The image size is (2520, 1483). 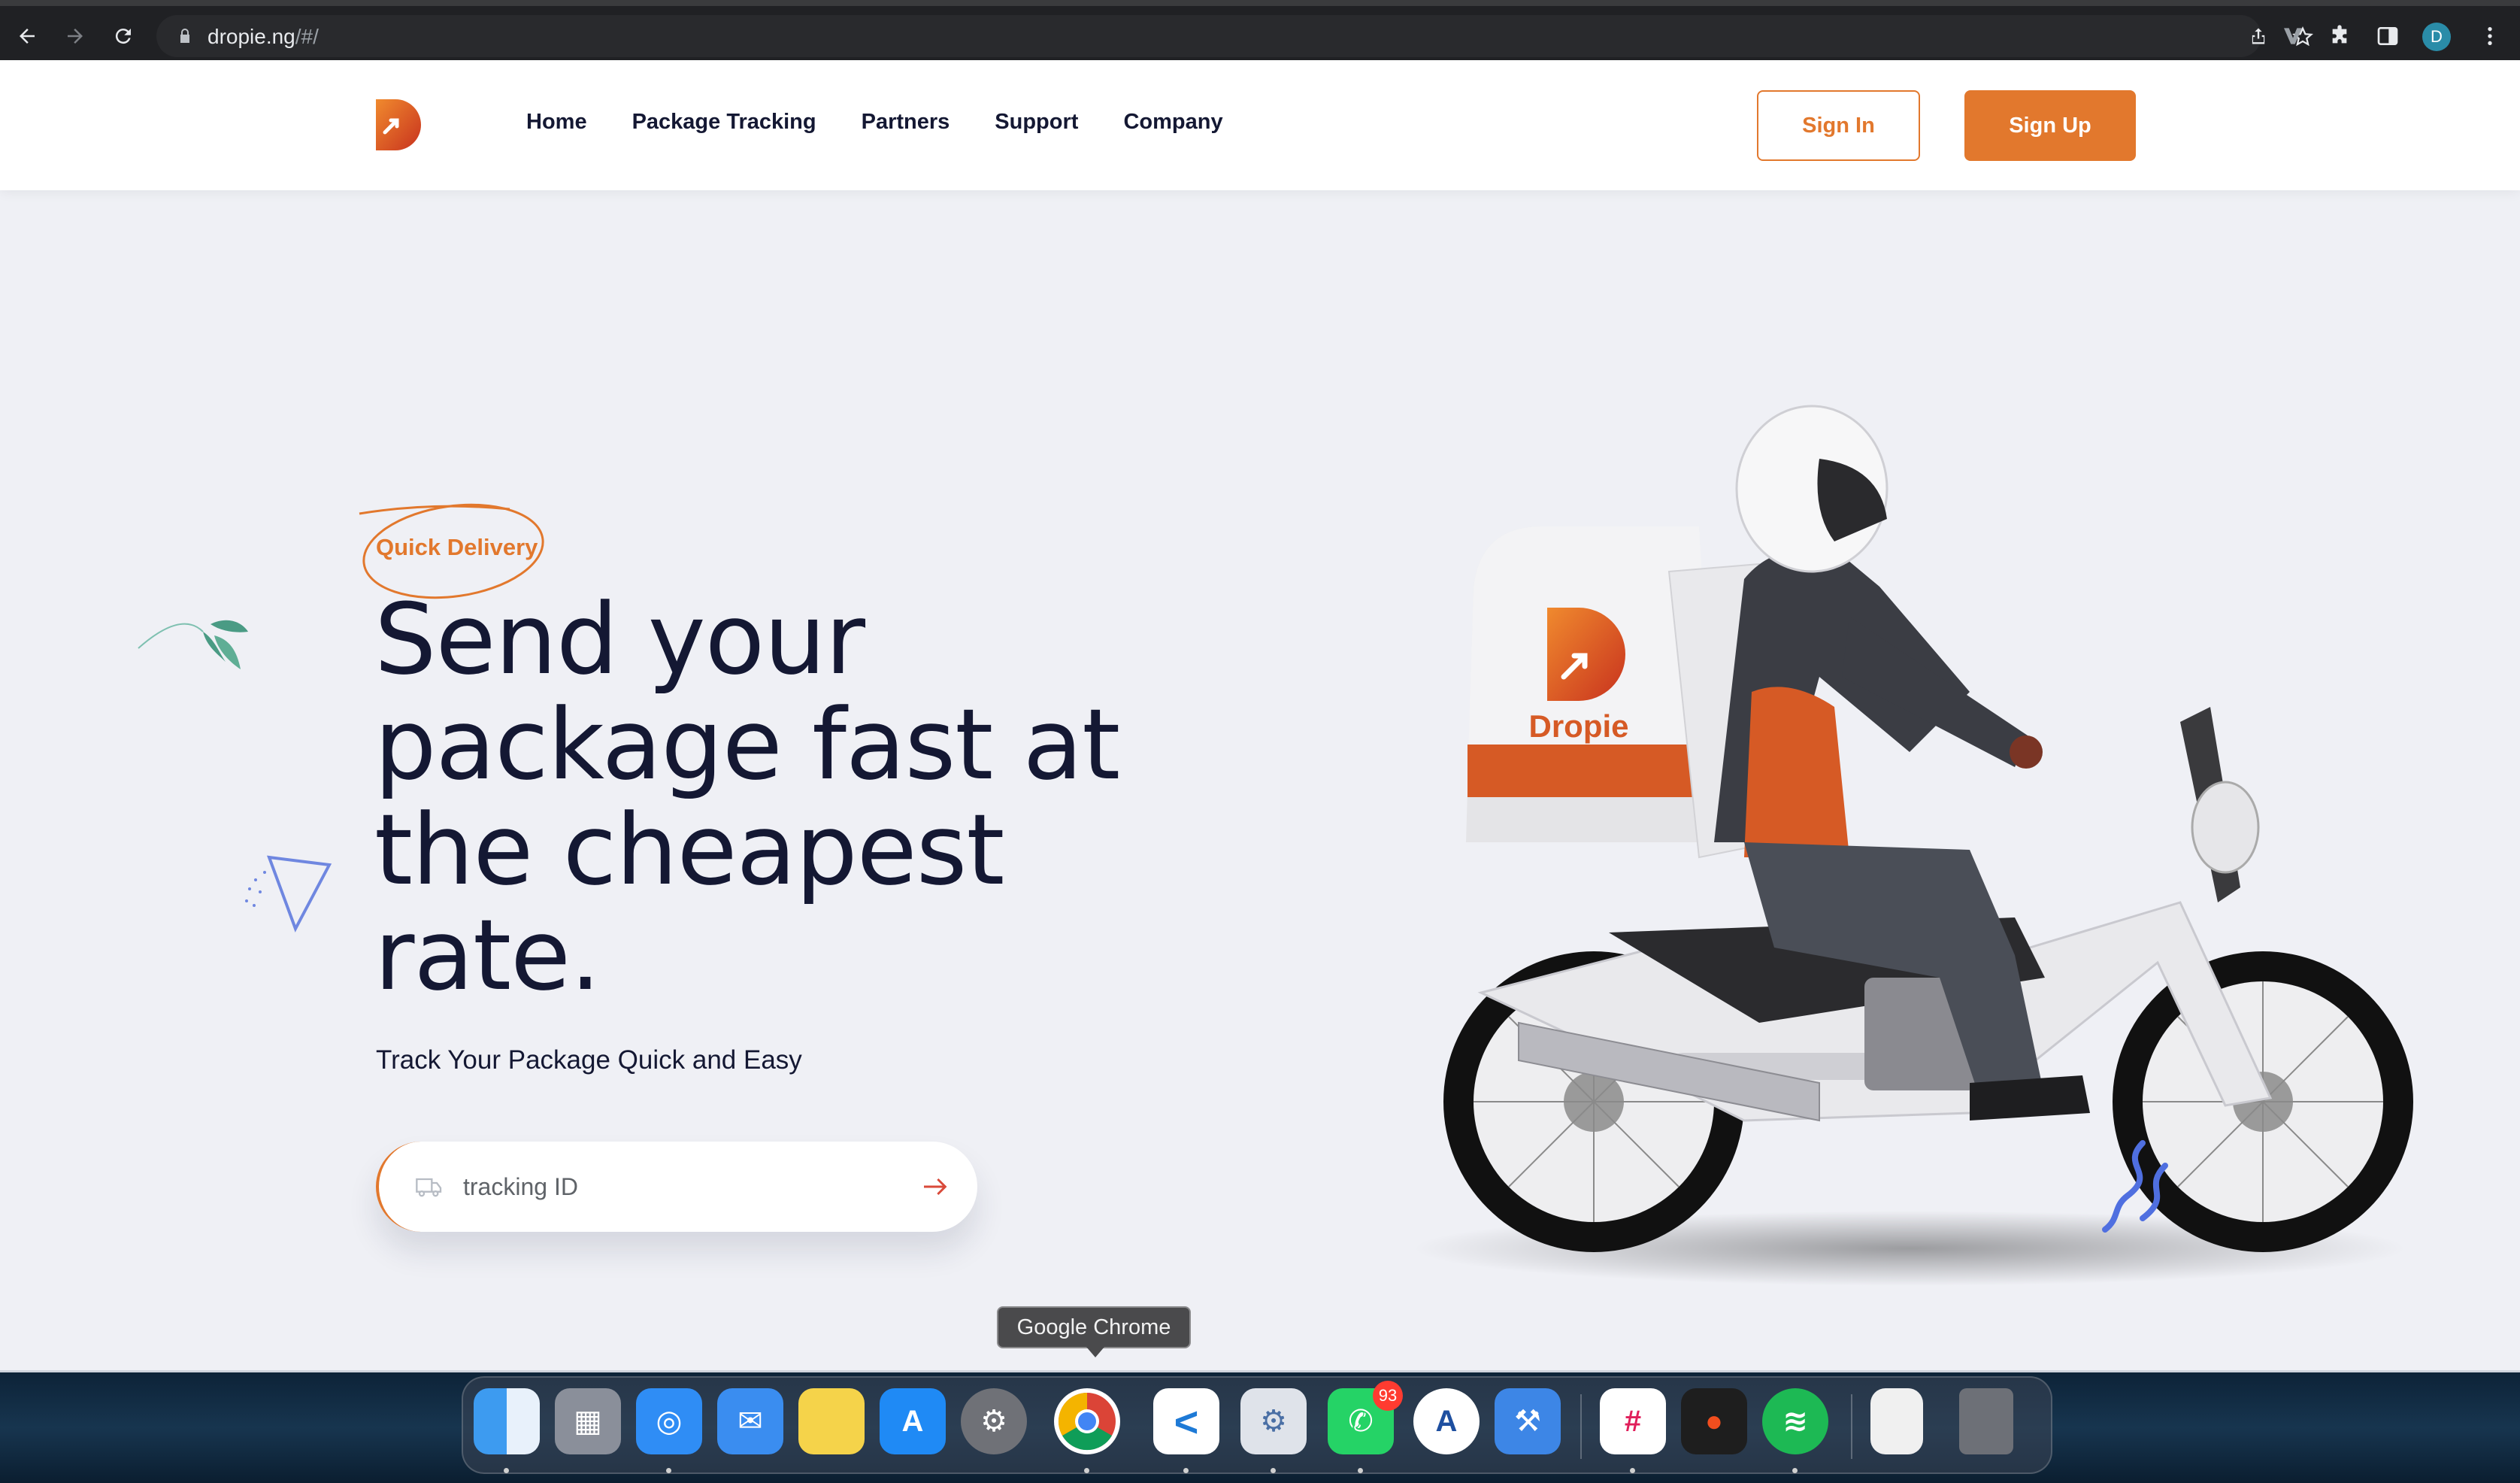 What do you see at coordinates (588, 1421) in the screenshot?
I see `launchpad-icon: ▦` at bounding box center [588, 1421].